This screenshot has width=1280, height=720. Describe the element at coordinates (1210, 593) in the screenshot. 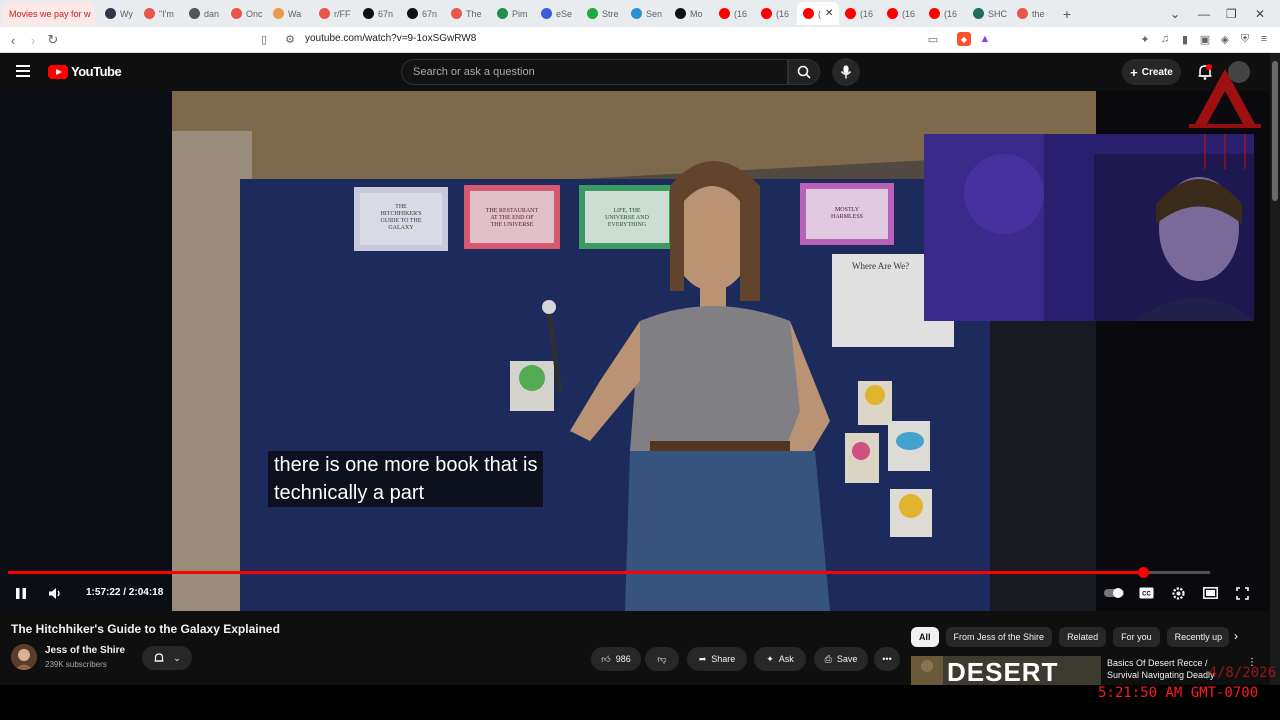

I see `theater-mode-button` at that location.